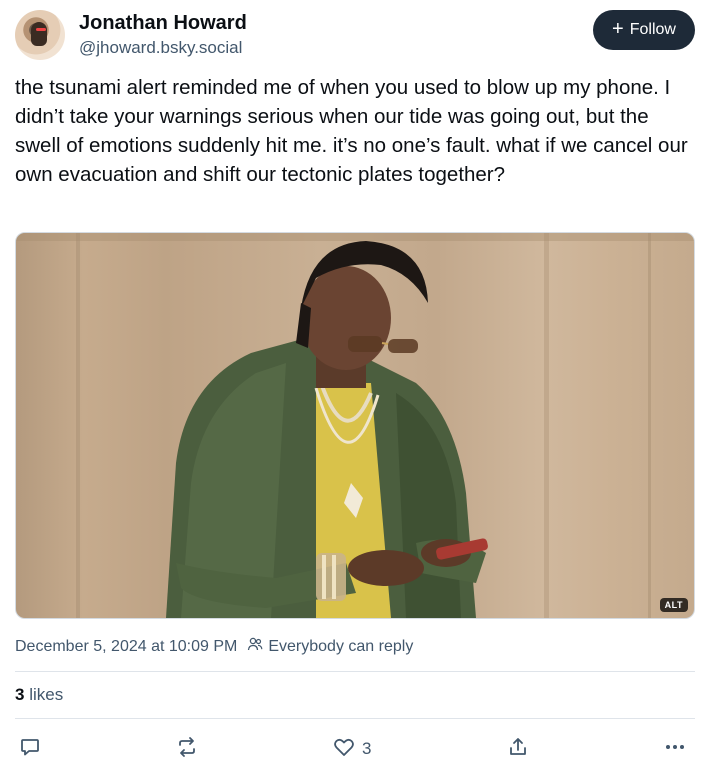 Image resolution: width=710 pixels, height=778 pixels. Describe the element at coordinates (673, 605) in the screenshot. I see `alt-text-badge: ALT` at that location.